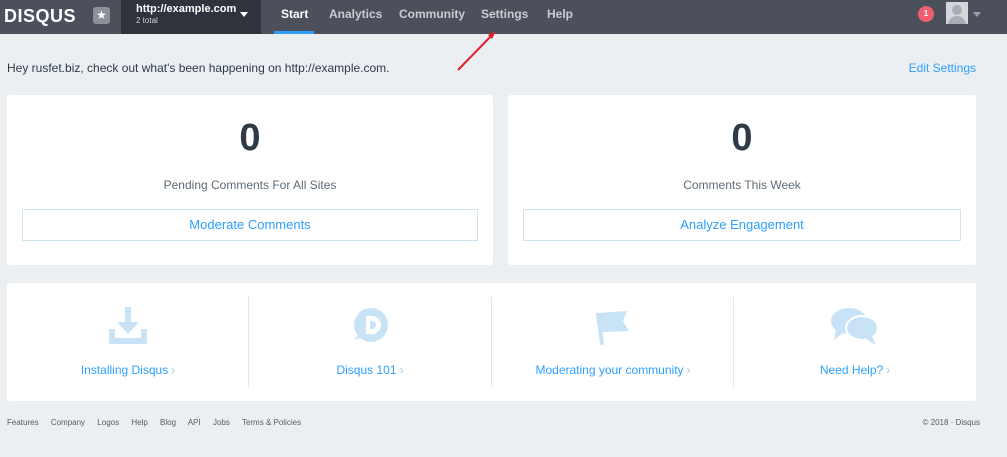 Image resolution: width=1007 pixels, height=457 pixels. Describe the element at coordinates (250, 138) in the screenshot. I see `pending-comments-count: 0` at that location.